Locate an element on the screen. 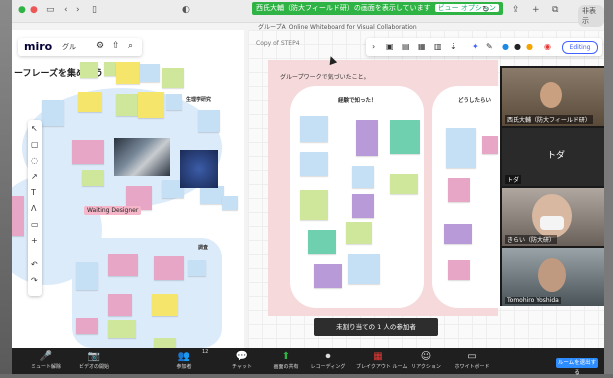 The width and height of the screenshot is (613, 378). undo-icon: ↶ is located at coordinates (34, 264).